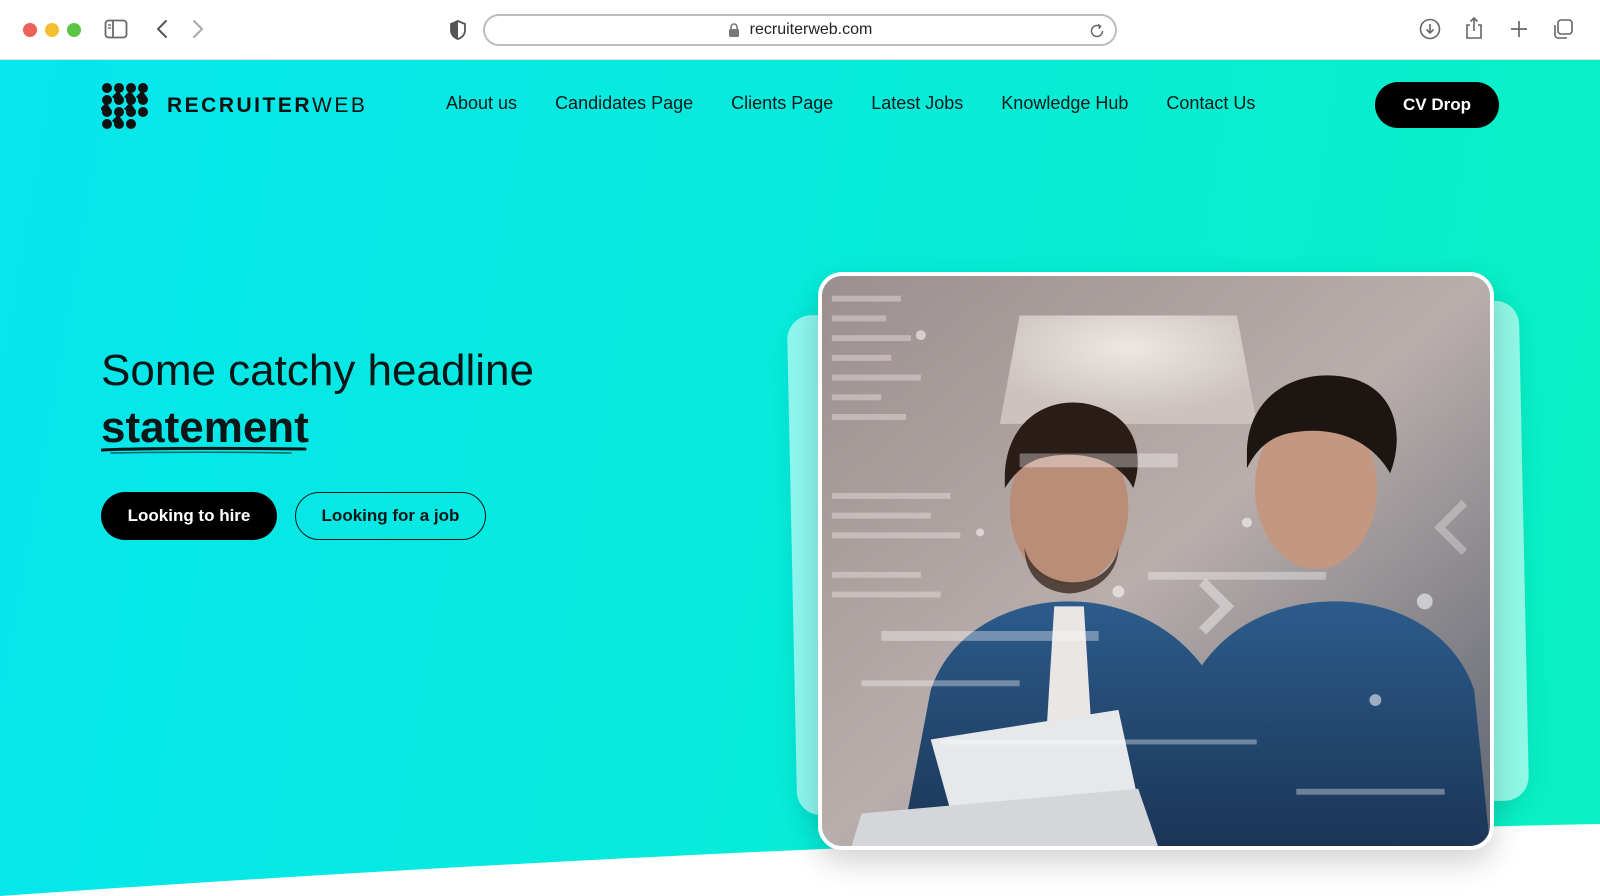 This screenshot has width=1600, height=896. What do you see at coordinates (30, 30) in the screenshot?
I see `close-window-button` at bounding box center [30, 30].